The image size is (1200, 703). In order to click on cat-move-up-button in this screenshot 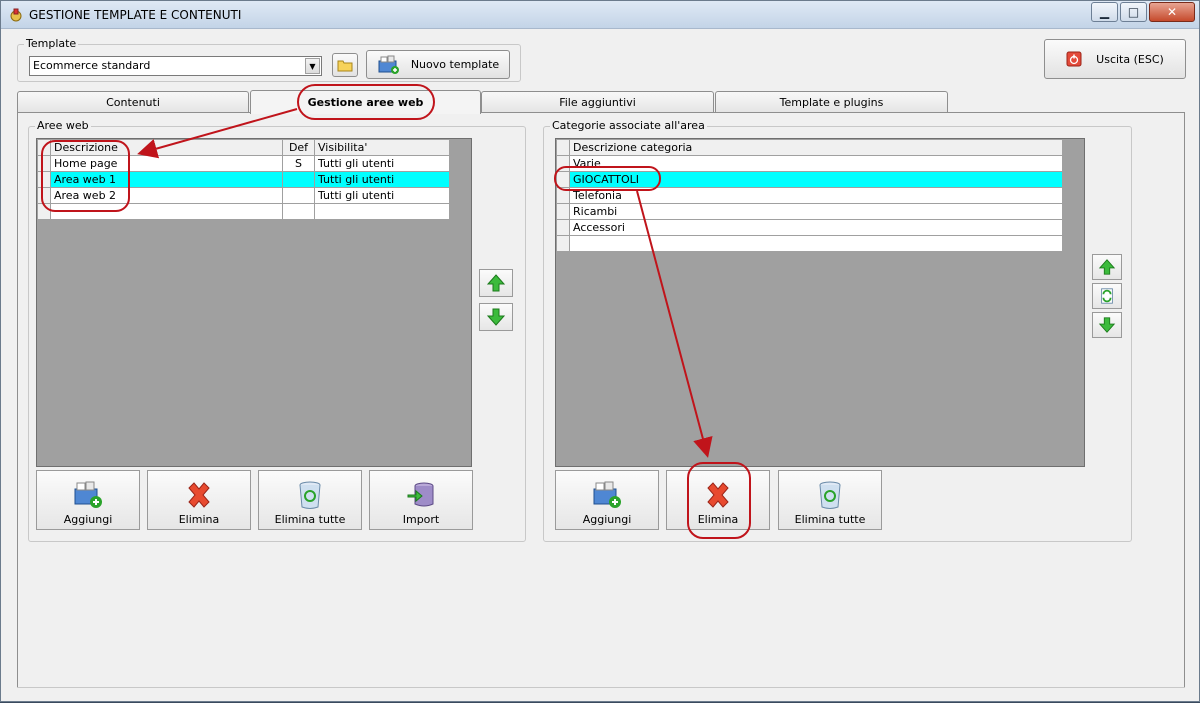, I will do `click(1107, 267)`.